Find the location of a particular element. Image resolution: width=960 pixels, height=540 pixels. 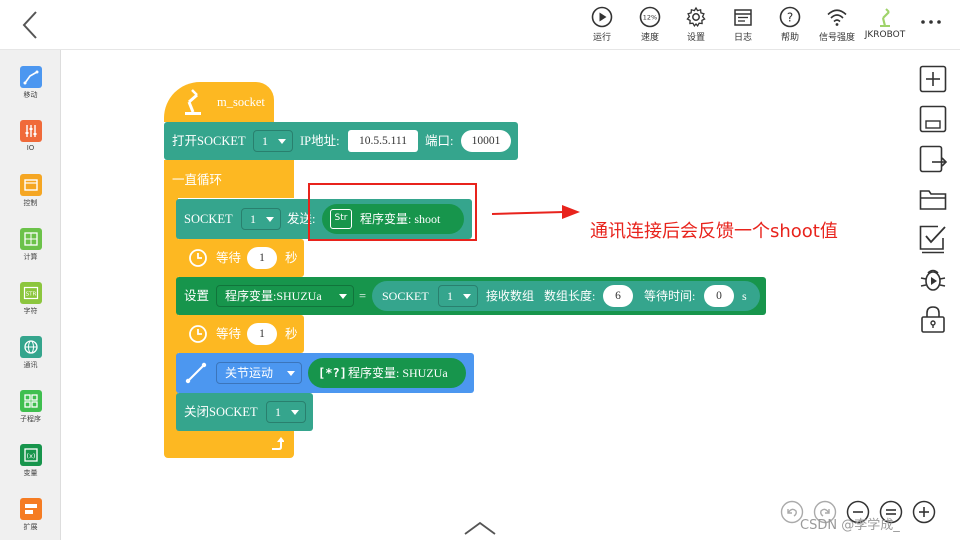

svg-text: STR is located at coordinates (30, 295).